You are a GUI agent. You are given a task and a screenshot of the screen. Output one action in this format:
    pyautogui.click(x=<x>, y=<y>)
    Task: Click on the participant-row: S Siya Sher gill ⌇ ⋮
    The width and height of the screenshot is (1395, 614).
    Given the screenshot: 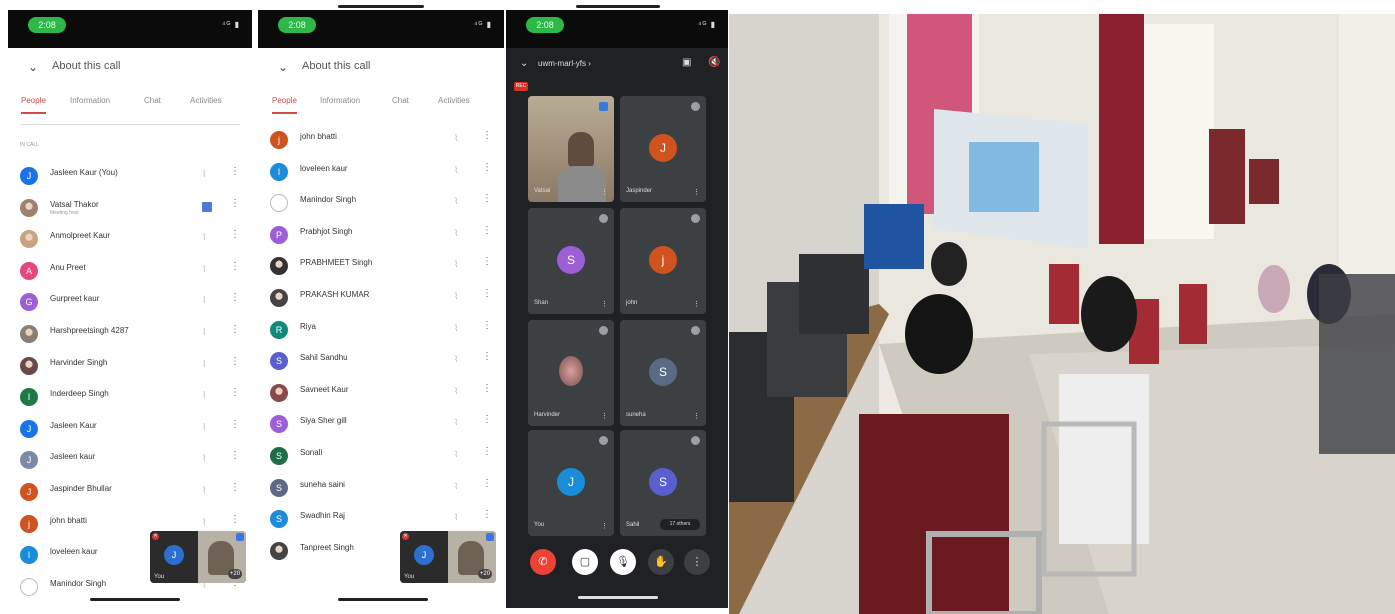 What is the action you would take?
    pyautogui.click(x=381, y=424)
    